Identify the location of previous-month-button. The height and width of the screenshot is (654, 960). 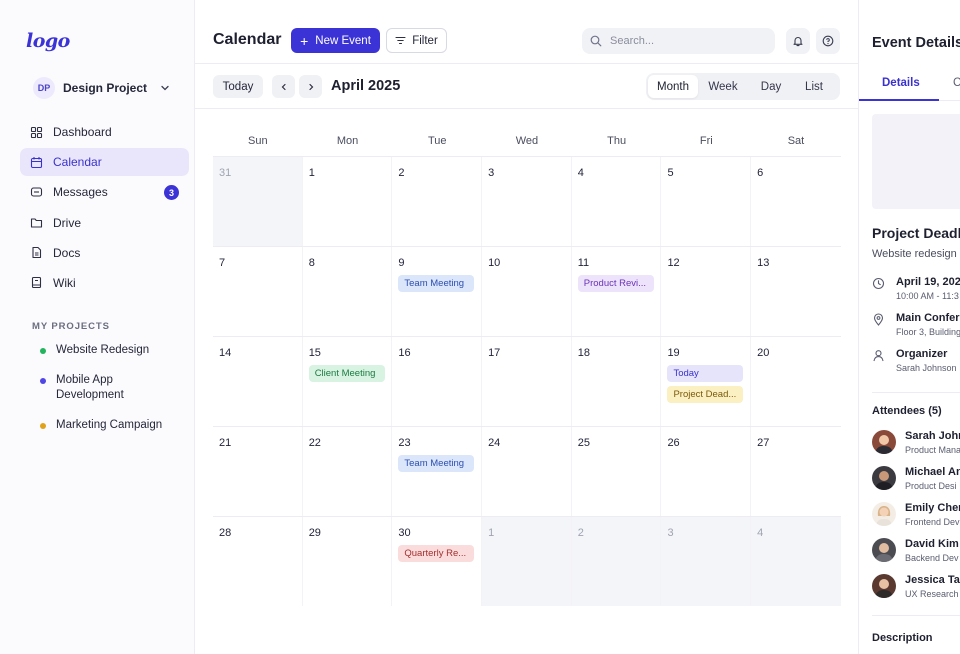
(283, 86).